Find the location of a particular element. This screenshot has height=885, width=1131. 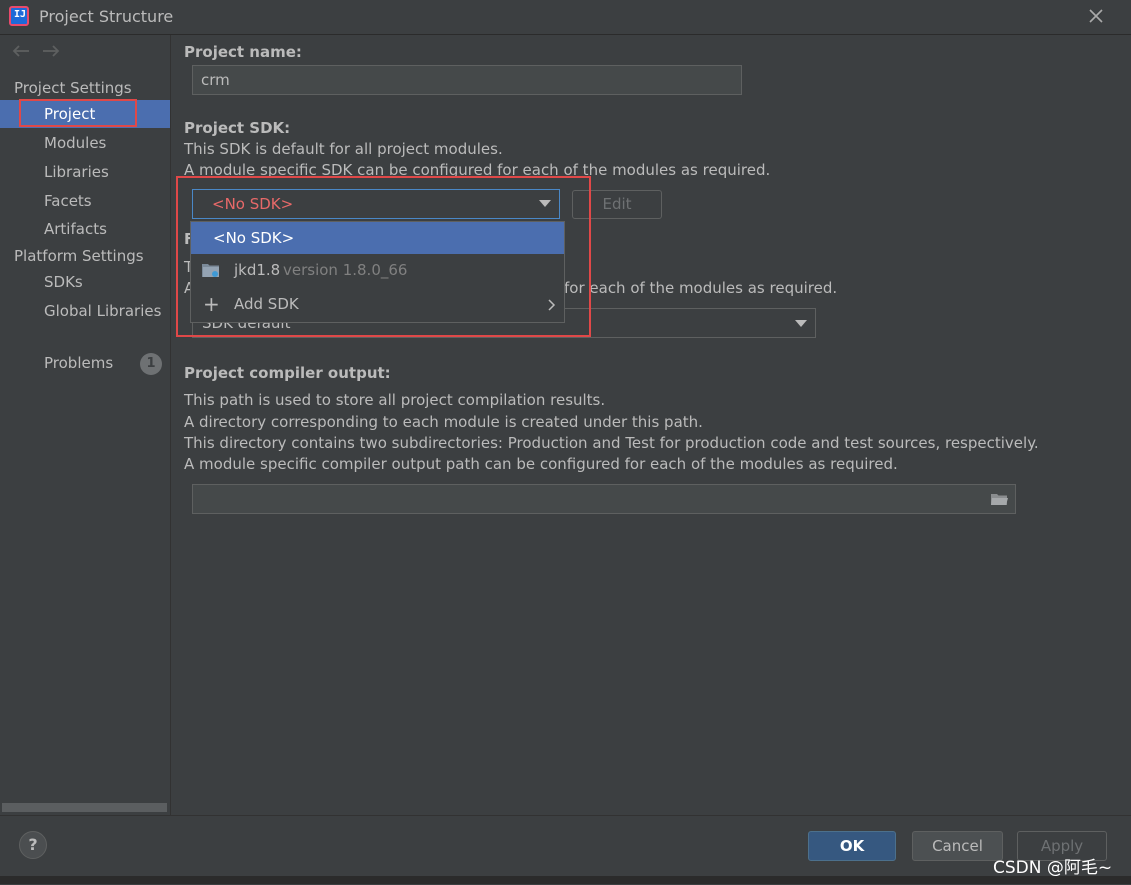

project-name-input: crm is located at coordinates (467, 80).